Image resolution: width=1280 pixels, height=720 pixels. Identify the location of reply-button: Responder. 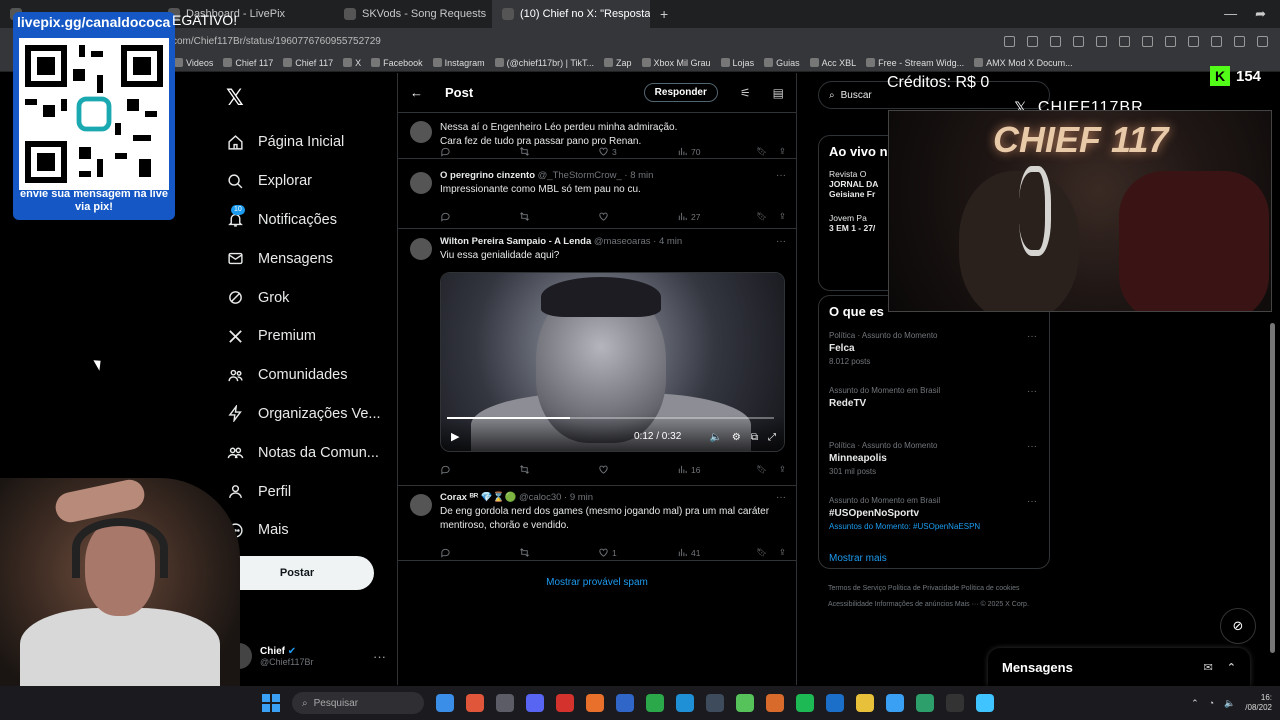
(680, 92).